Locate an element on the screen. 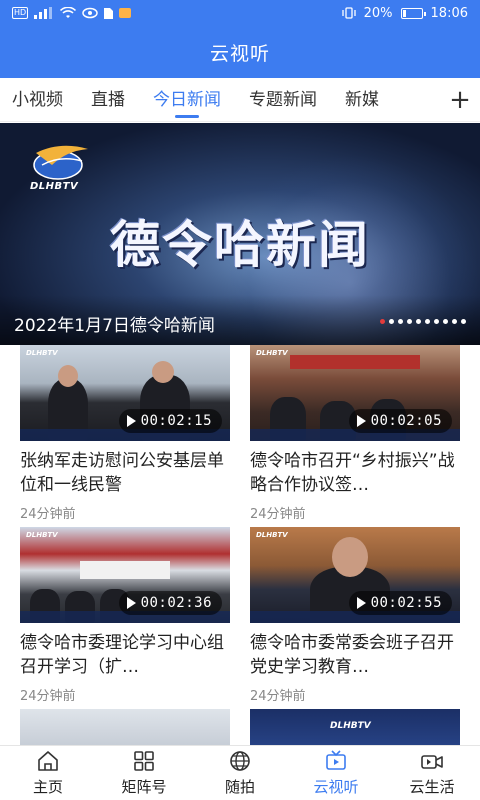 The height and width of the screenshot is (800, 480). station-logo-icon is located at coordinates (60, 162).